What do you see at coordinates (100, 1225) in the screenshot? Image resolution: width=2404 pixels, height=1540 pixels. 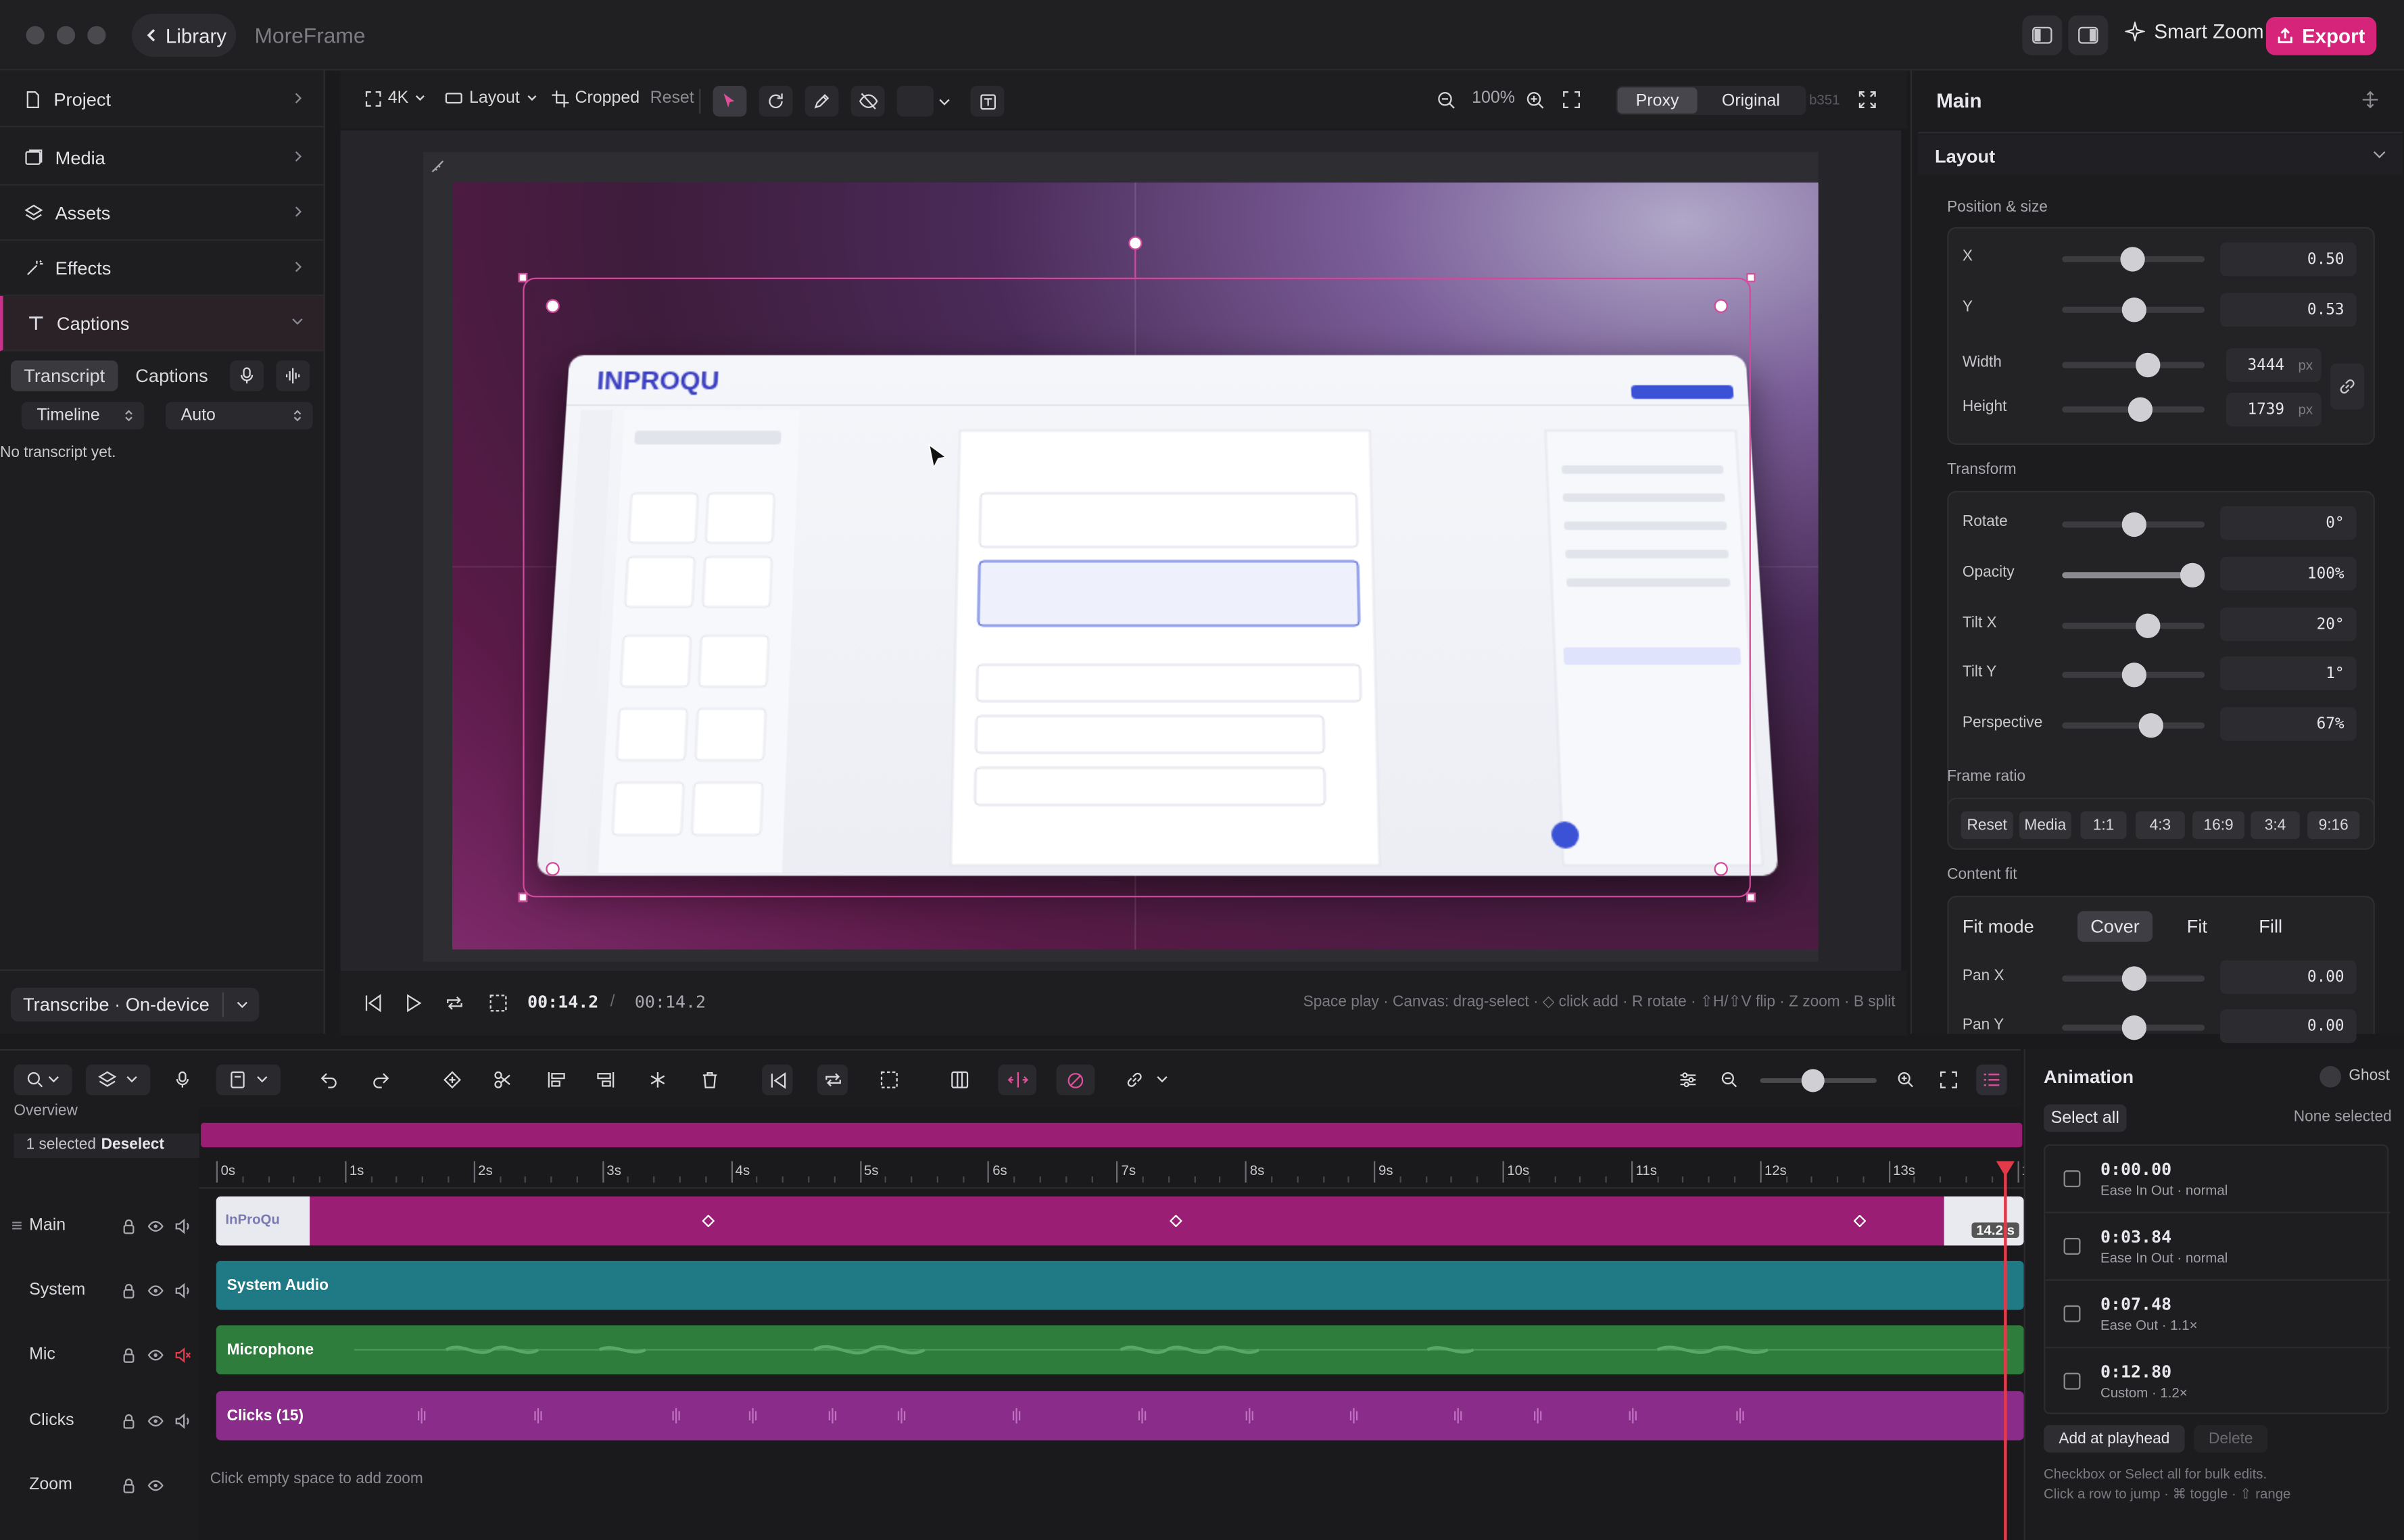 I see `track-header-main: Main` at bounding box center [100, 1225].